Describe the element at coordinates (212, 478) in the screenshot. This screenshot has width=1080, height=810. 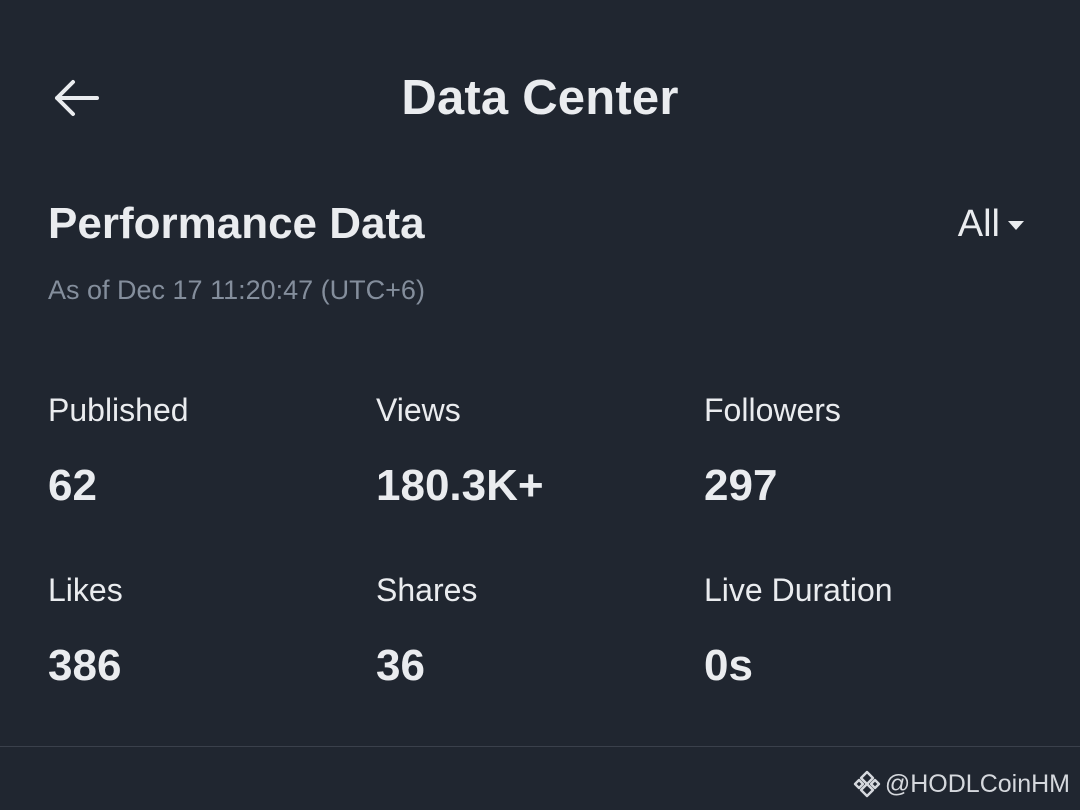
I see `stat-published: Published 62` at that location.